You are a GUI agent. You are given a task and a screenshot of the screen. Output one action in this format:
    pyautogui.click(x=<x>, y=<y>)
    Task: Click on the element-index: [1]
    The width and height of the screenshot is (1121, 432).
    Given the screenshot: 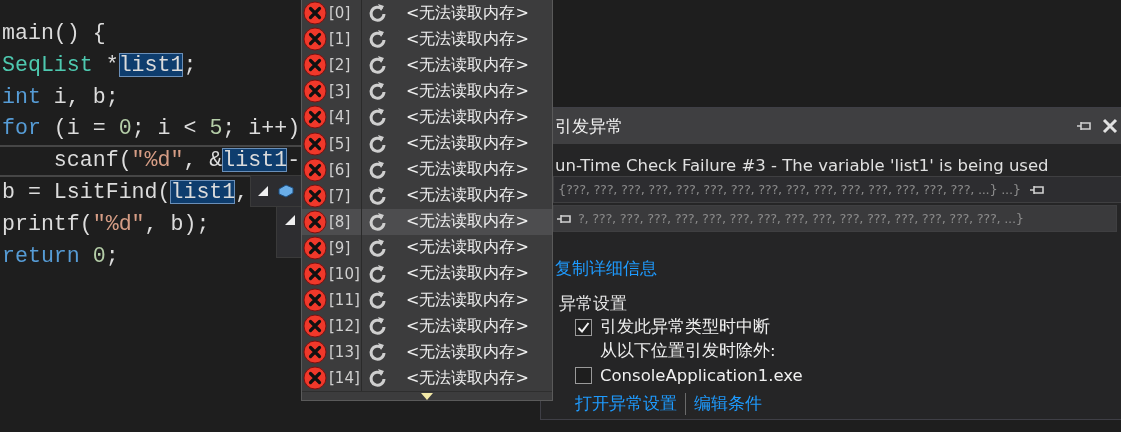 What is the action you would take?
    pyautogui.click(x=340, y=39)
    